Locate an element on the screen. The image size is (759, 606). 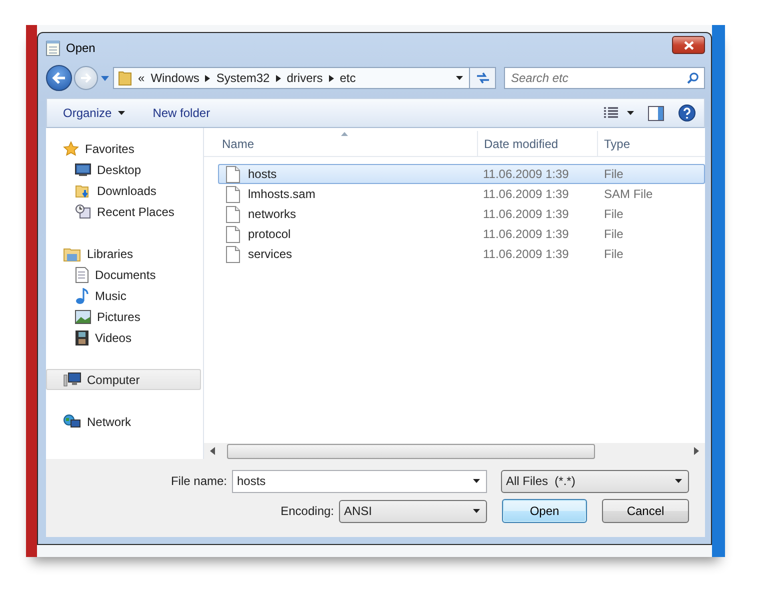
refresh-arrows-icon is located at coordinates (483, 78).